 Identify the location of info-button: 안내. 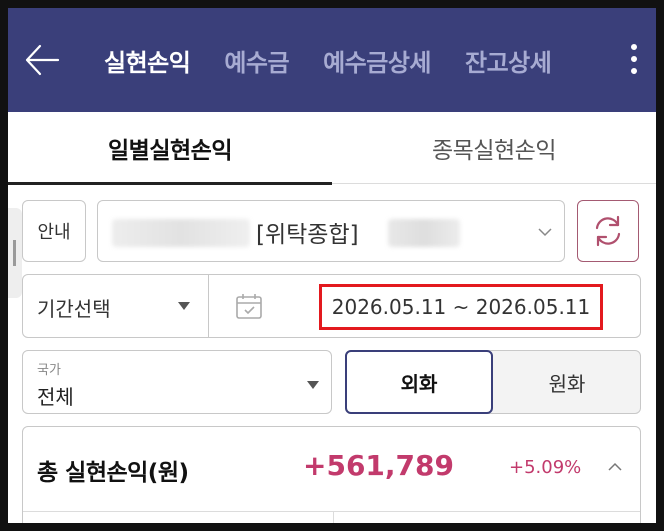
(54, 231).